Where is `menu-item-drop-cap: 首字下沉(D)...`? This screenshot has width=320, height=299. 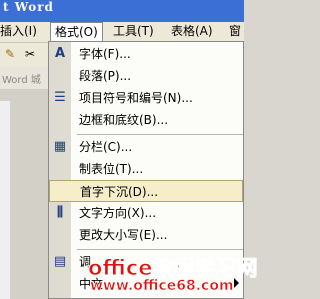 menu-item-drop-cap: 首字下沉(D)... is located at coordinates (146, 191).